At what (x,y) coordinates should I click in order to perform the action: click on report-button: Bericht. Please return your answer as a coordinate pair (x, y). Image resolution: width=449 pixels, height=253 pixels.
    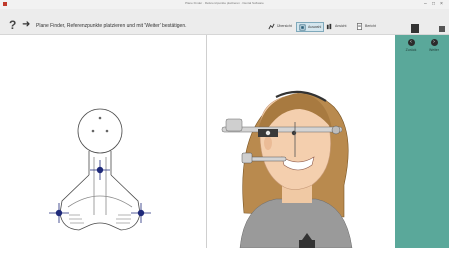
    Looking at the image, I should click on (366, 26).